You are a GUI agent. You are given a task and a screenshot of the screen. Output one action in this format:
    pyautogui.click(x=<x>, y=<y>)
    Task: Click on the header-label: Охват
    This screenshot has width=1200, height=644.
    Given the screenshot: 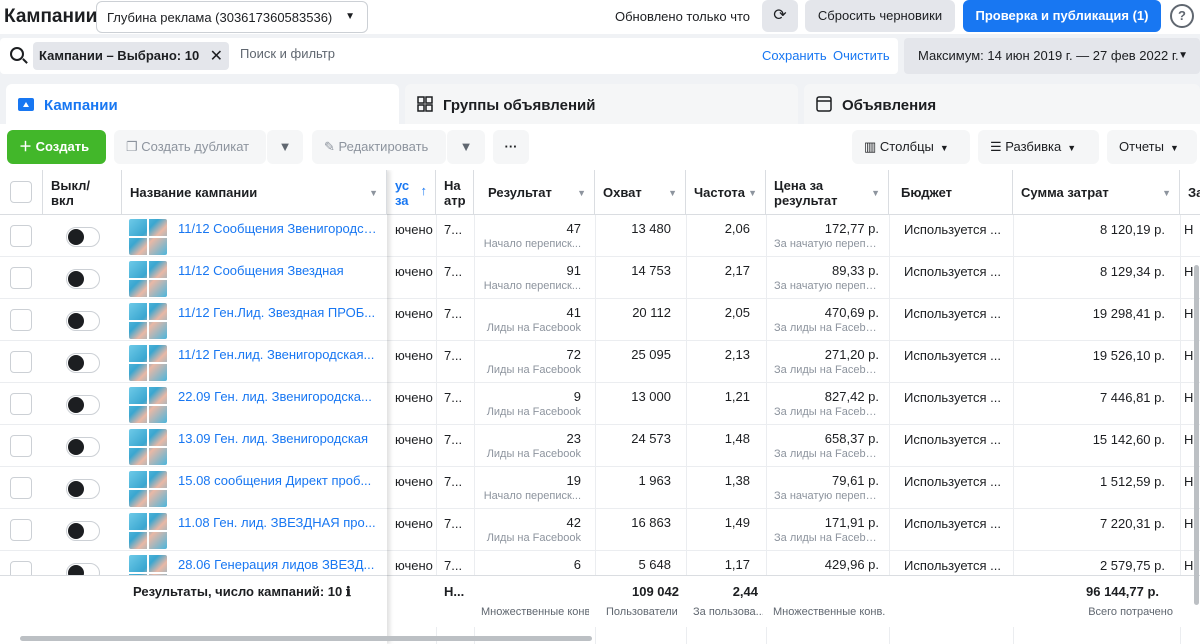 What is the action you would take?
    pyautogui.click(x=622, y=192)
    